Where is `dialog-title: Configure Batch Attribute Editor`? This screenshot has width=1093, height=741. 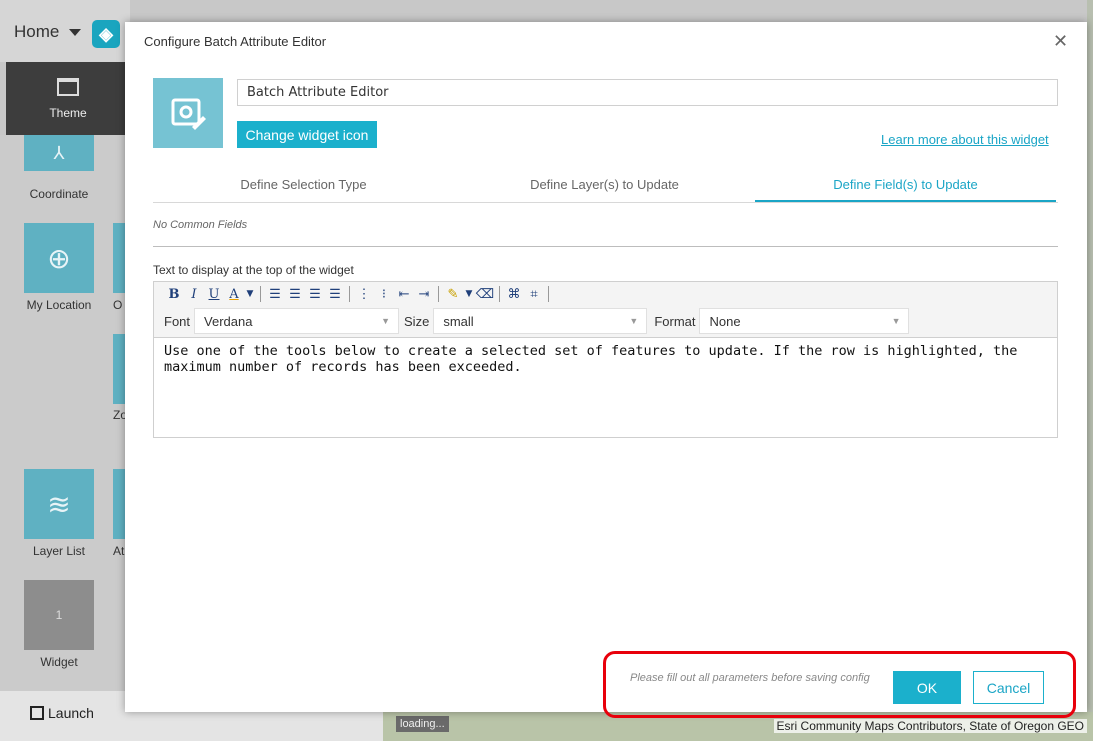 dialog-title: Configure Batch Attribute Editor is located at coordinates (235, 41).